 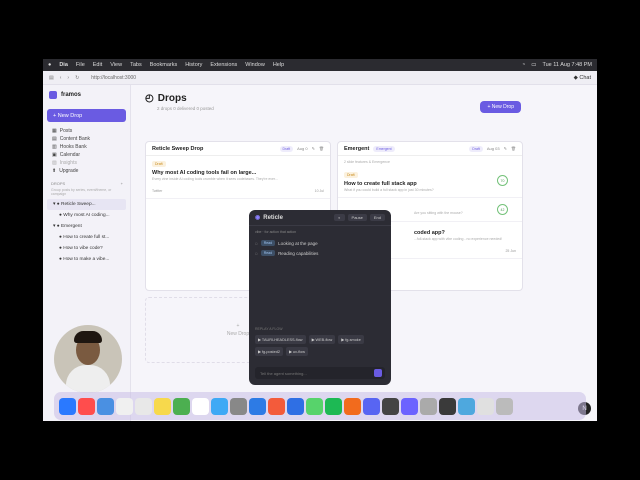 What do you see at coordinates (86, 115) in the screenshot?
I see `new-drop-button: + New Drop` at bounding box center [86, 115].